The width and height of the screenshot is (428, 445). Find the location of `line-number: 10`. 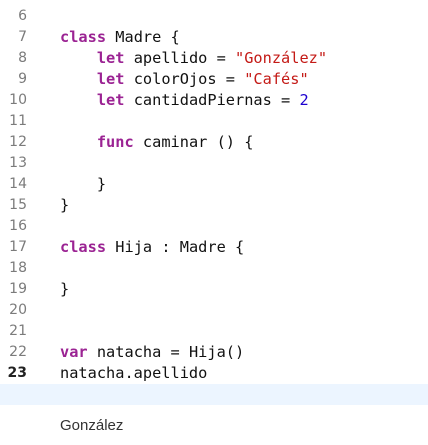

line-number: 10 is located at coordinates (18, 100).